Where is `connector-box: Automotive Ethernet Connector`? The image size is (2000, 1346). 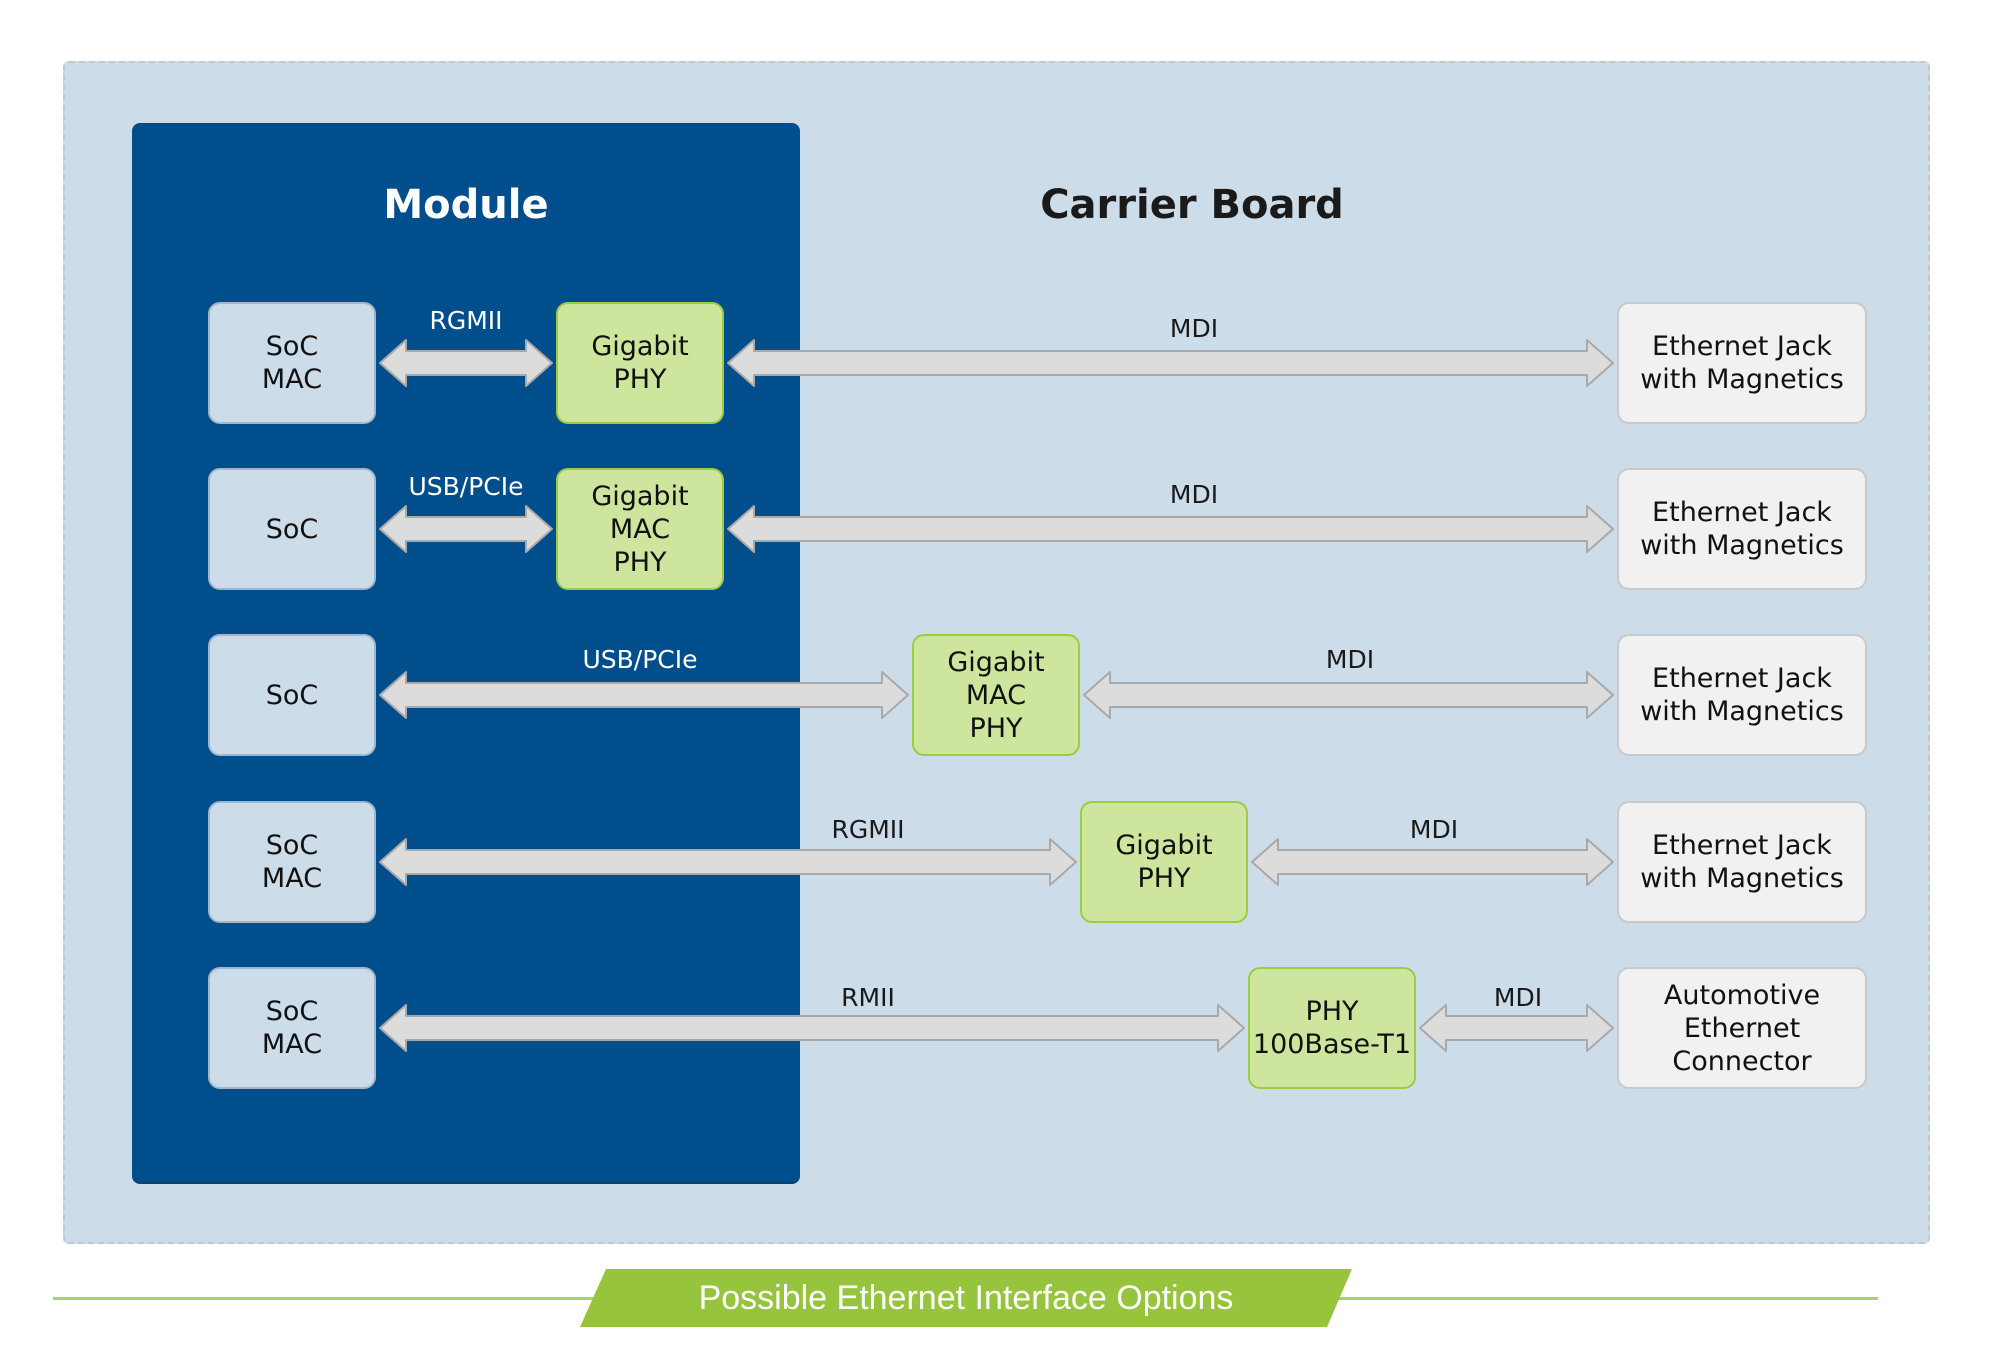
connector-box: Automotive Ethernet Connector is located at coordinates (1742, 1028).